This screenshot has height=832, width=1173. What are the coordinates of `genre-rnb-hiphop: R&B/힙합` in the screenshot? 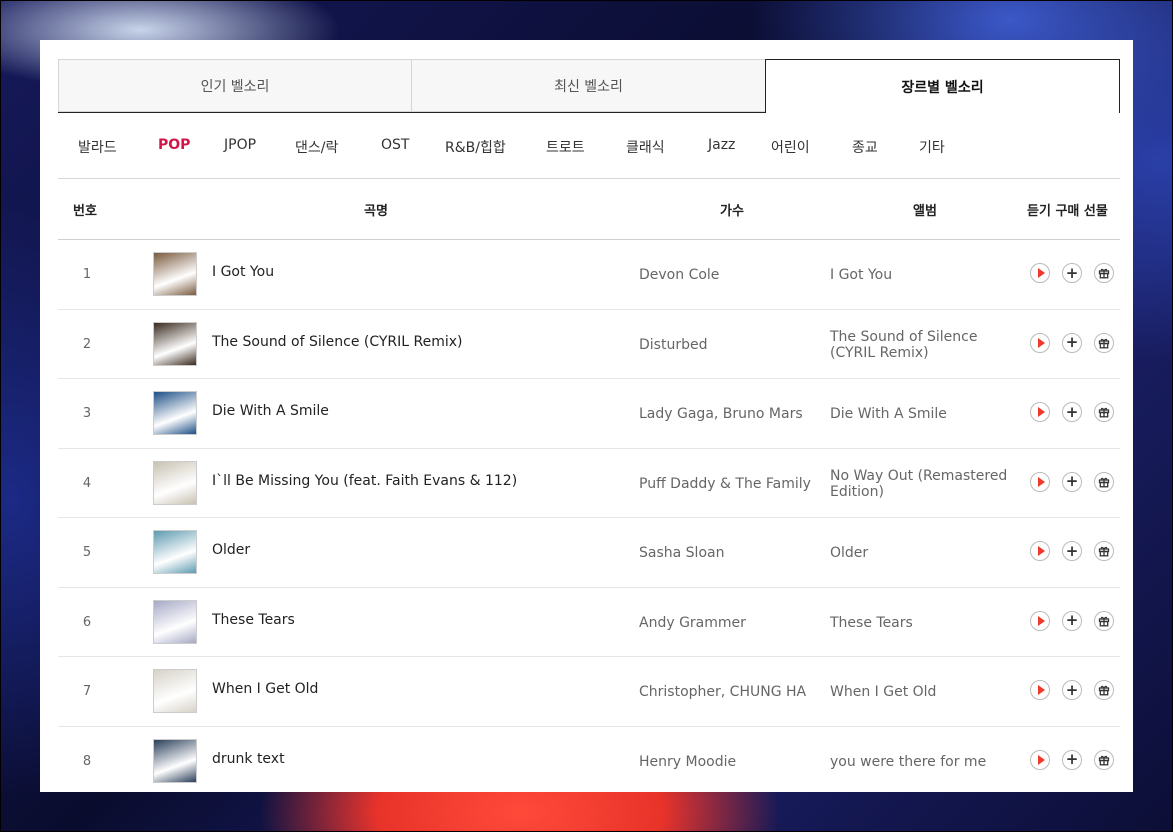 It's located at (475, 147).